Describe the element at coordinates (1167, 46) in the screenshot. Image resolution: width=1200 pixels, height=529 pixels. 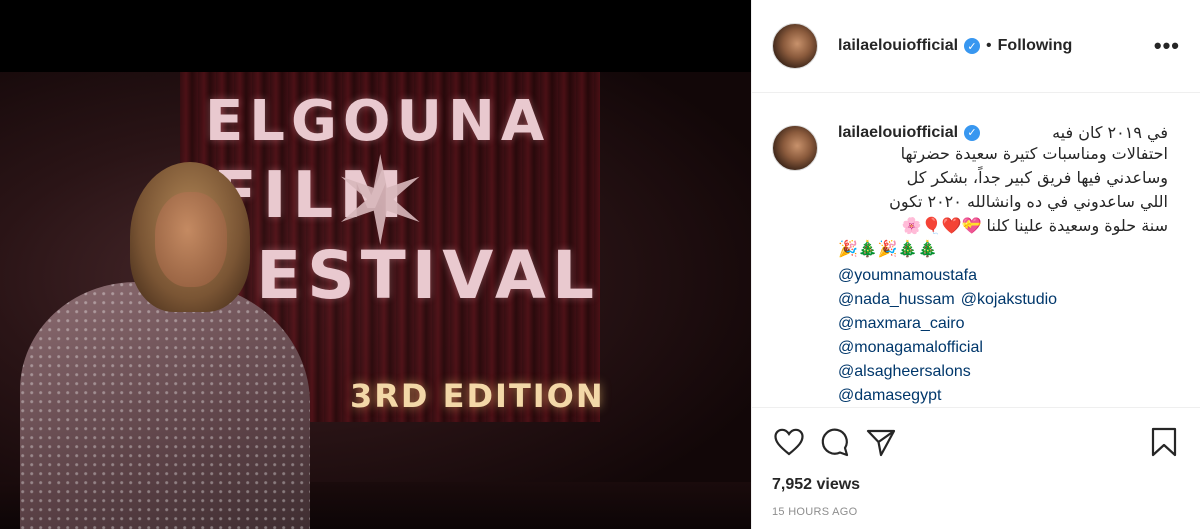
I see `more-options-icon: •••` at that location.